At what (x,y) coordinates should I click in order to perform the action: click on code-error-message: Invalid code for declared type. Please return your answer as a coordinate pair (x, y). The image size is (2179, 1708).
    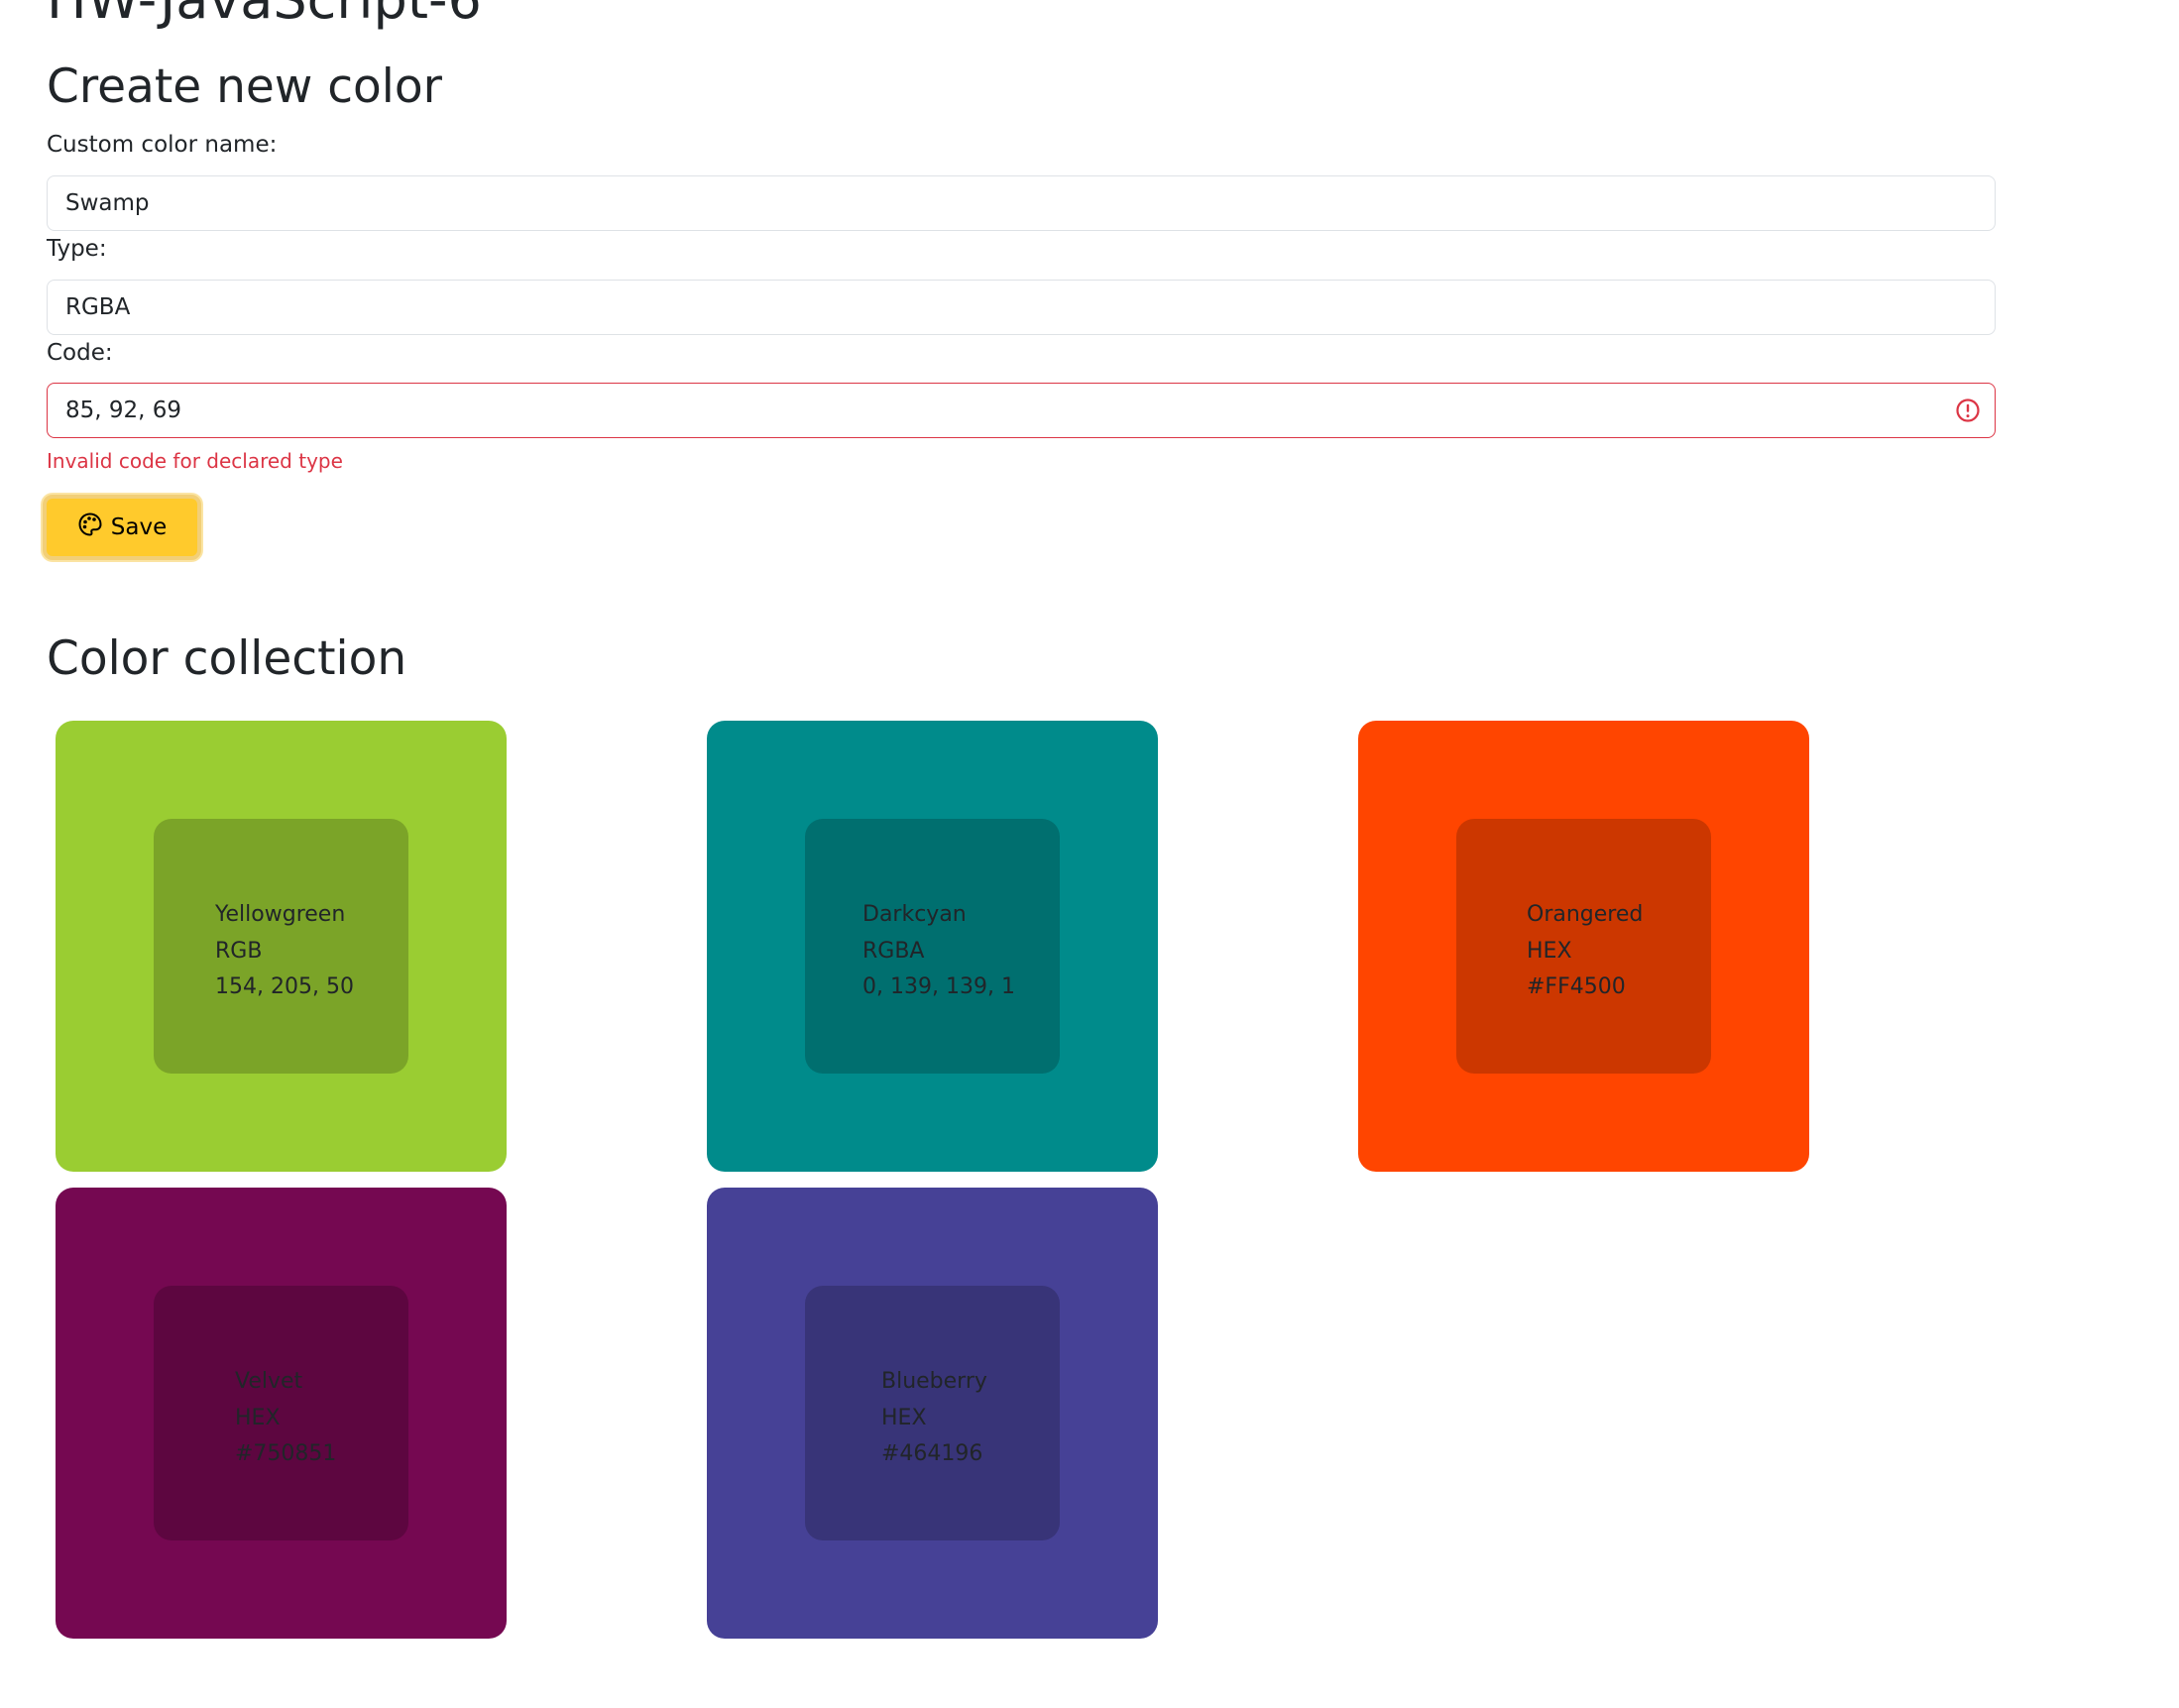
    Looking at the image, I should click on (195, 461).